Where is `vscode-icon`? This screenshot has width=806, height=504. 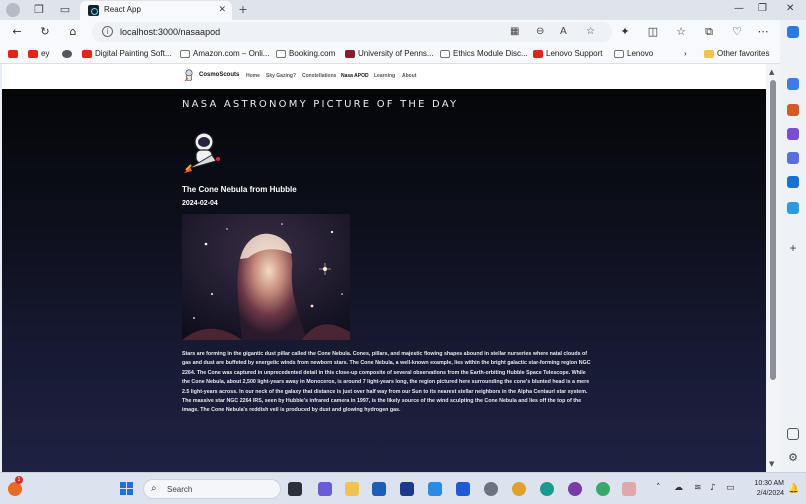 vscode-icon is located at coordinates (435, 489).